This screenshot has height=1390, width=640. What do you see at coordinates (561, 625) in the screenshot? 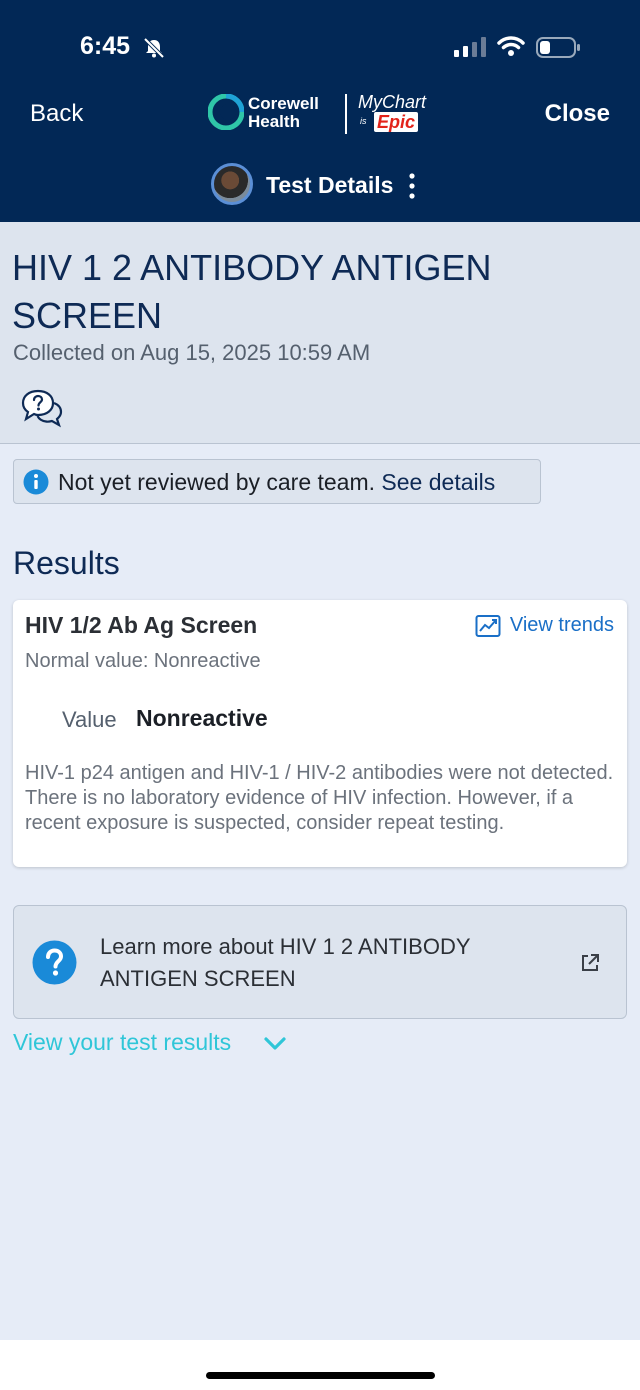
I see `view-trends-label: View trends` at bounding box center [561, 625].